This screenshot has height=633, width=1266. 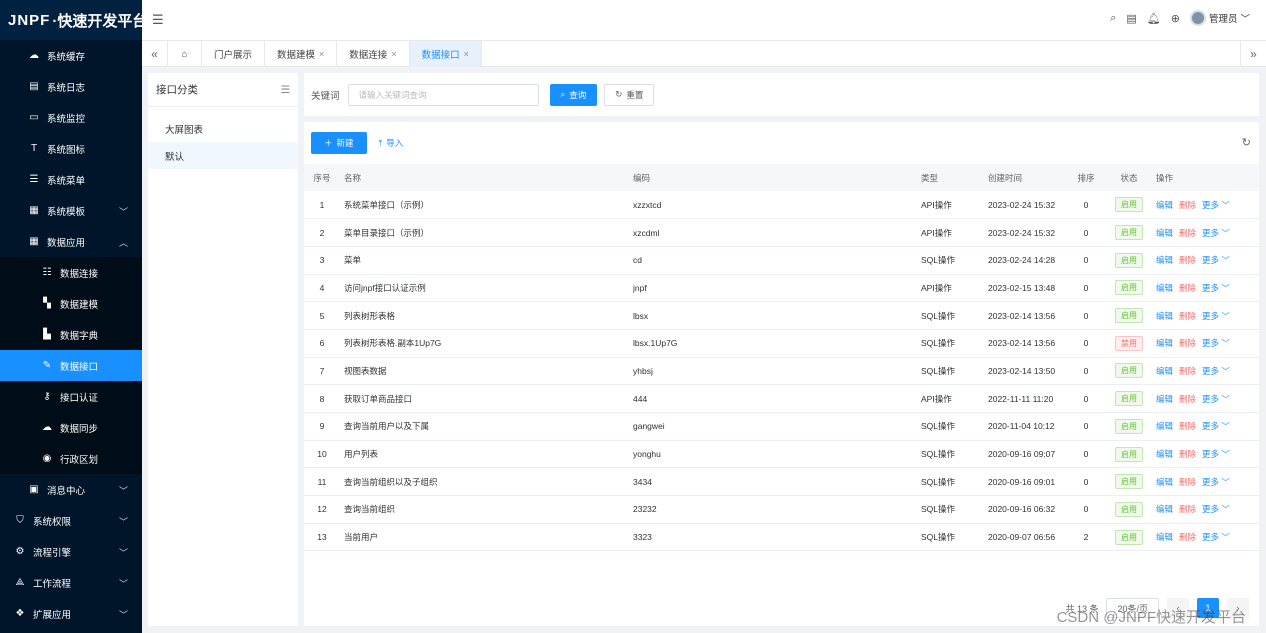 I want to click on sidebar-item: ◉ 行政区划, so click(x=71, y=458).